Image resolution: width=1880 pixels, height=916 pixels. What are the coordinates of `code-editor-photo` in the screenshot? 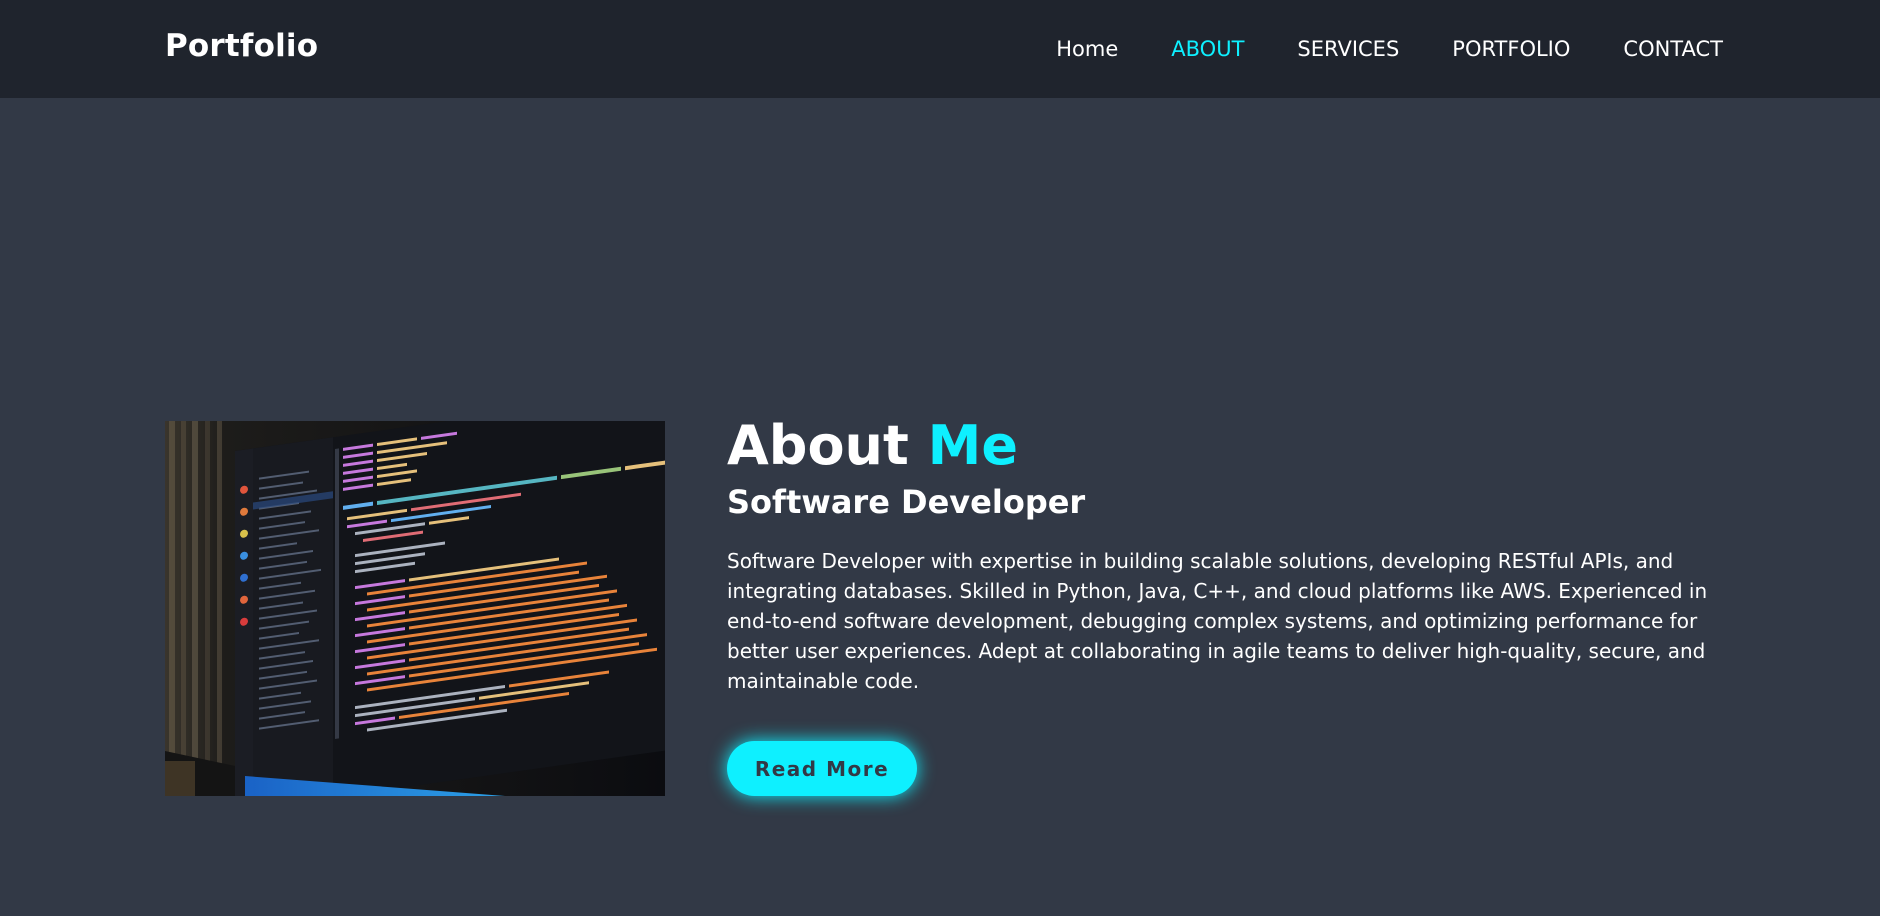 It's located at (415, 608).